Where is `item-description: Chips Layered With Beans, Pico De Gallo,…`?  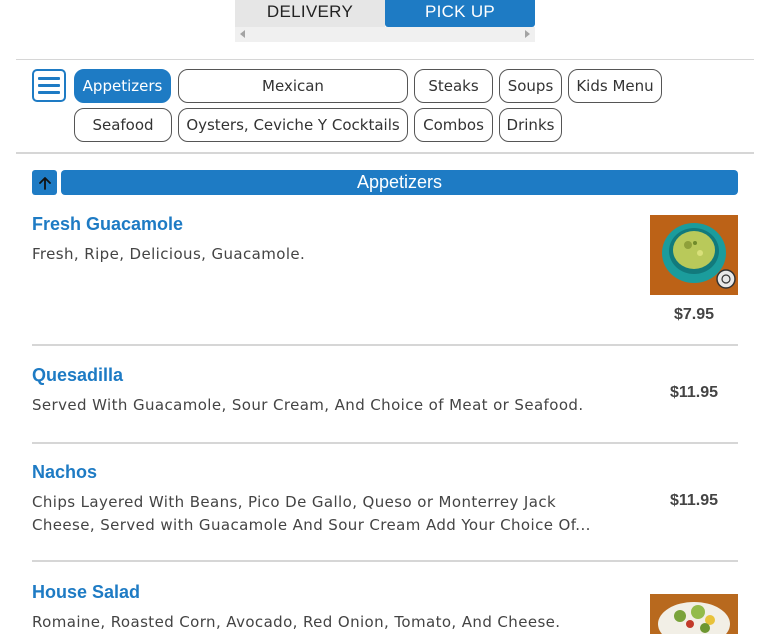
item-description: Chips Layered With Beans, Pico De Gallo,… is located at coordinates (311, 513).